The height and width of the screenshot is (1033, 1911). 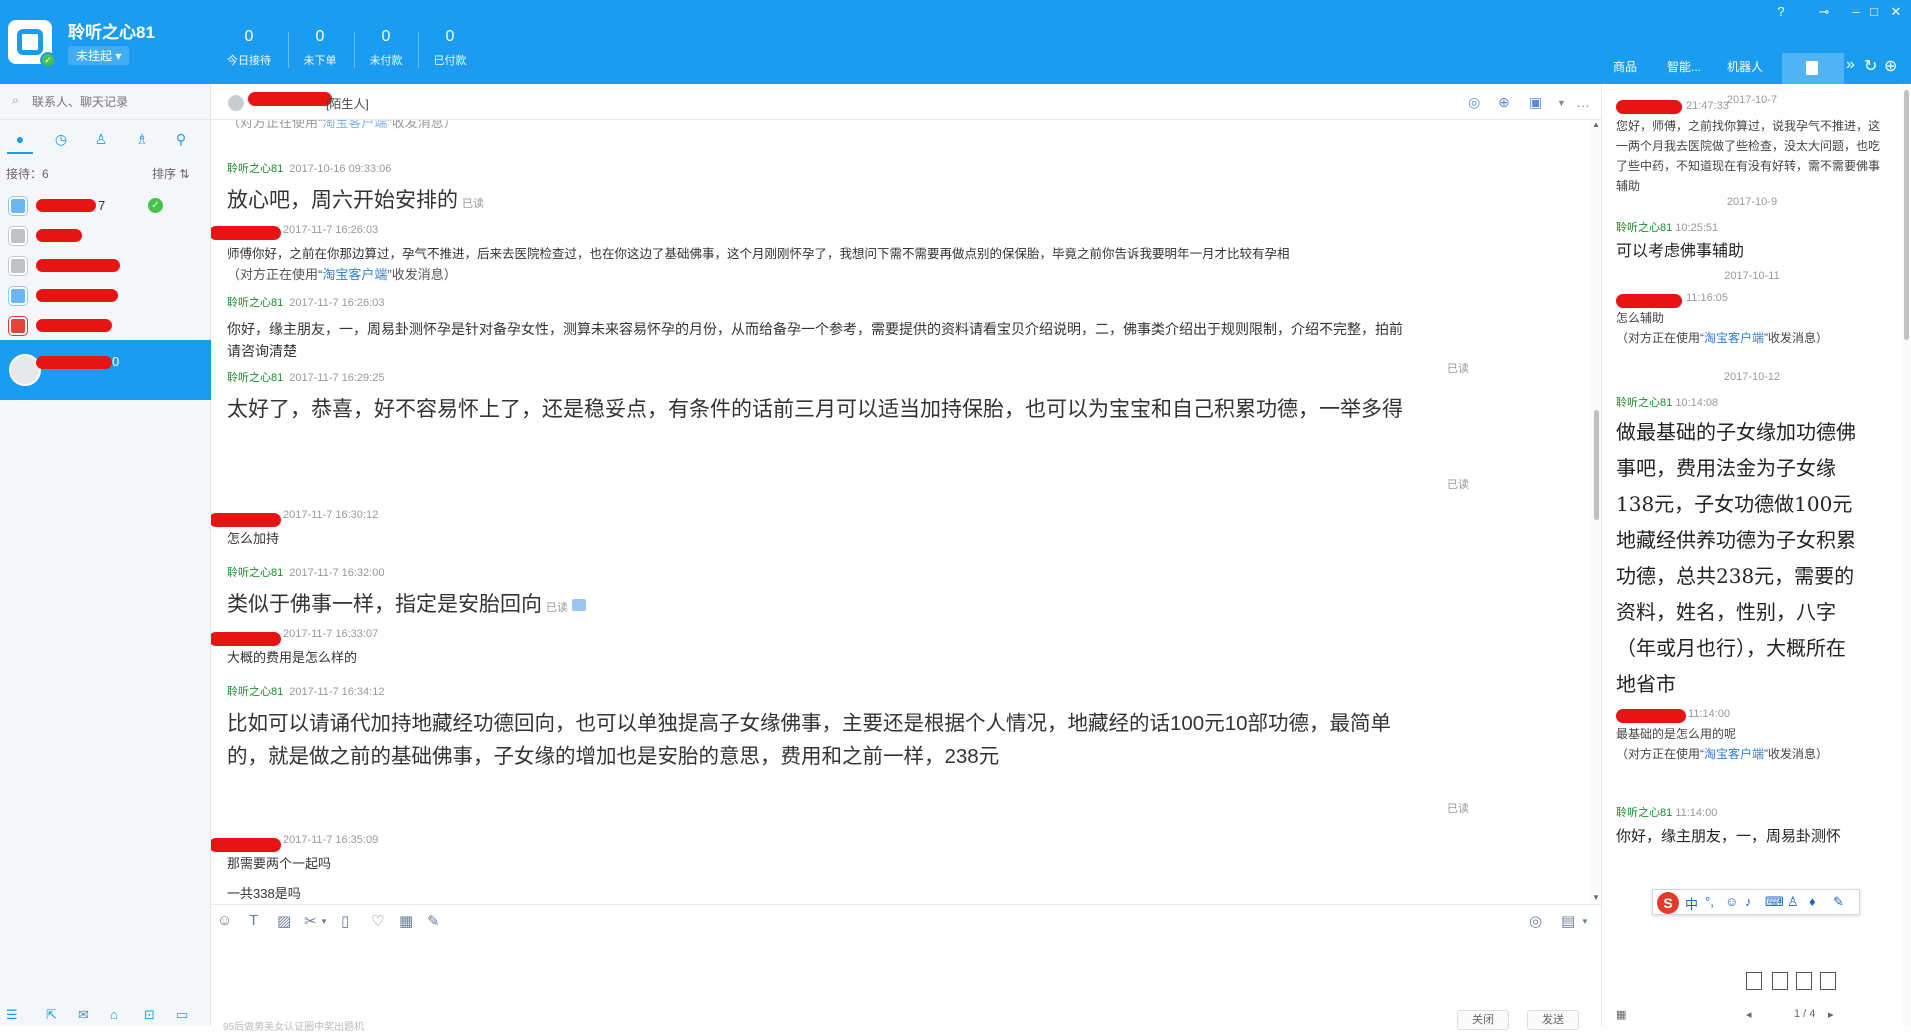 What do you see at coordinates (1504, 102) in the screenshot?
I see `add-user-icon: ⊕` at bounding box center [1504, 102].